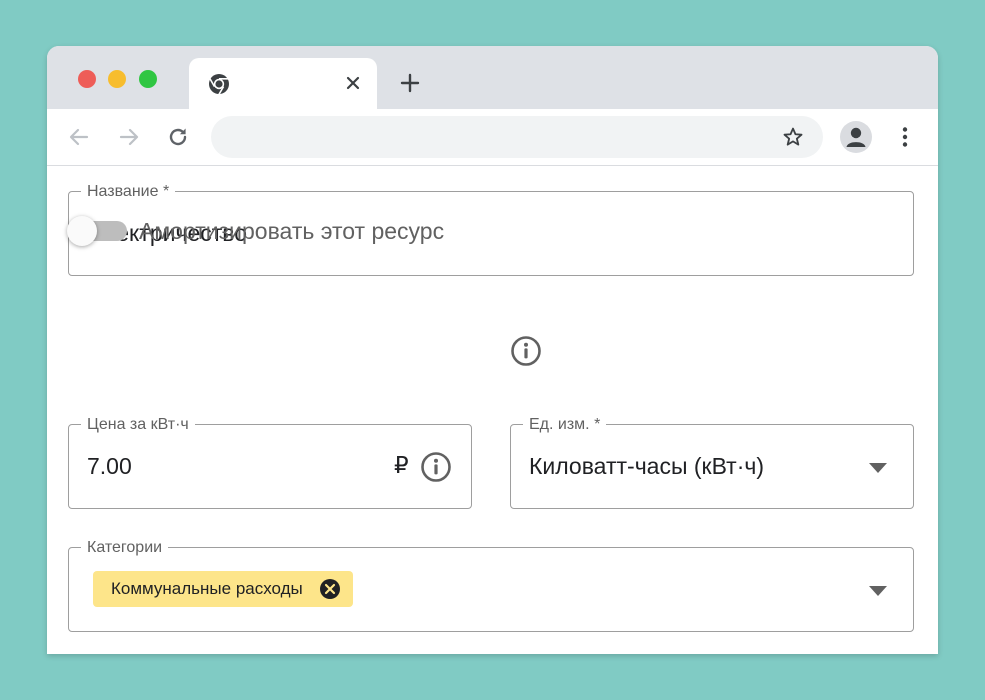 This screenshot has height=700, width=985. Describe the element at coordinates (207, 588) in the screenshot. I see `category-chip-label: Коммунальные расходы` at that location.